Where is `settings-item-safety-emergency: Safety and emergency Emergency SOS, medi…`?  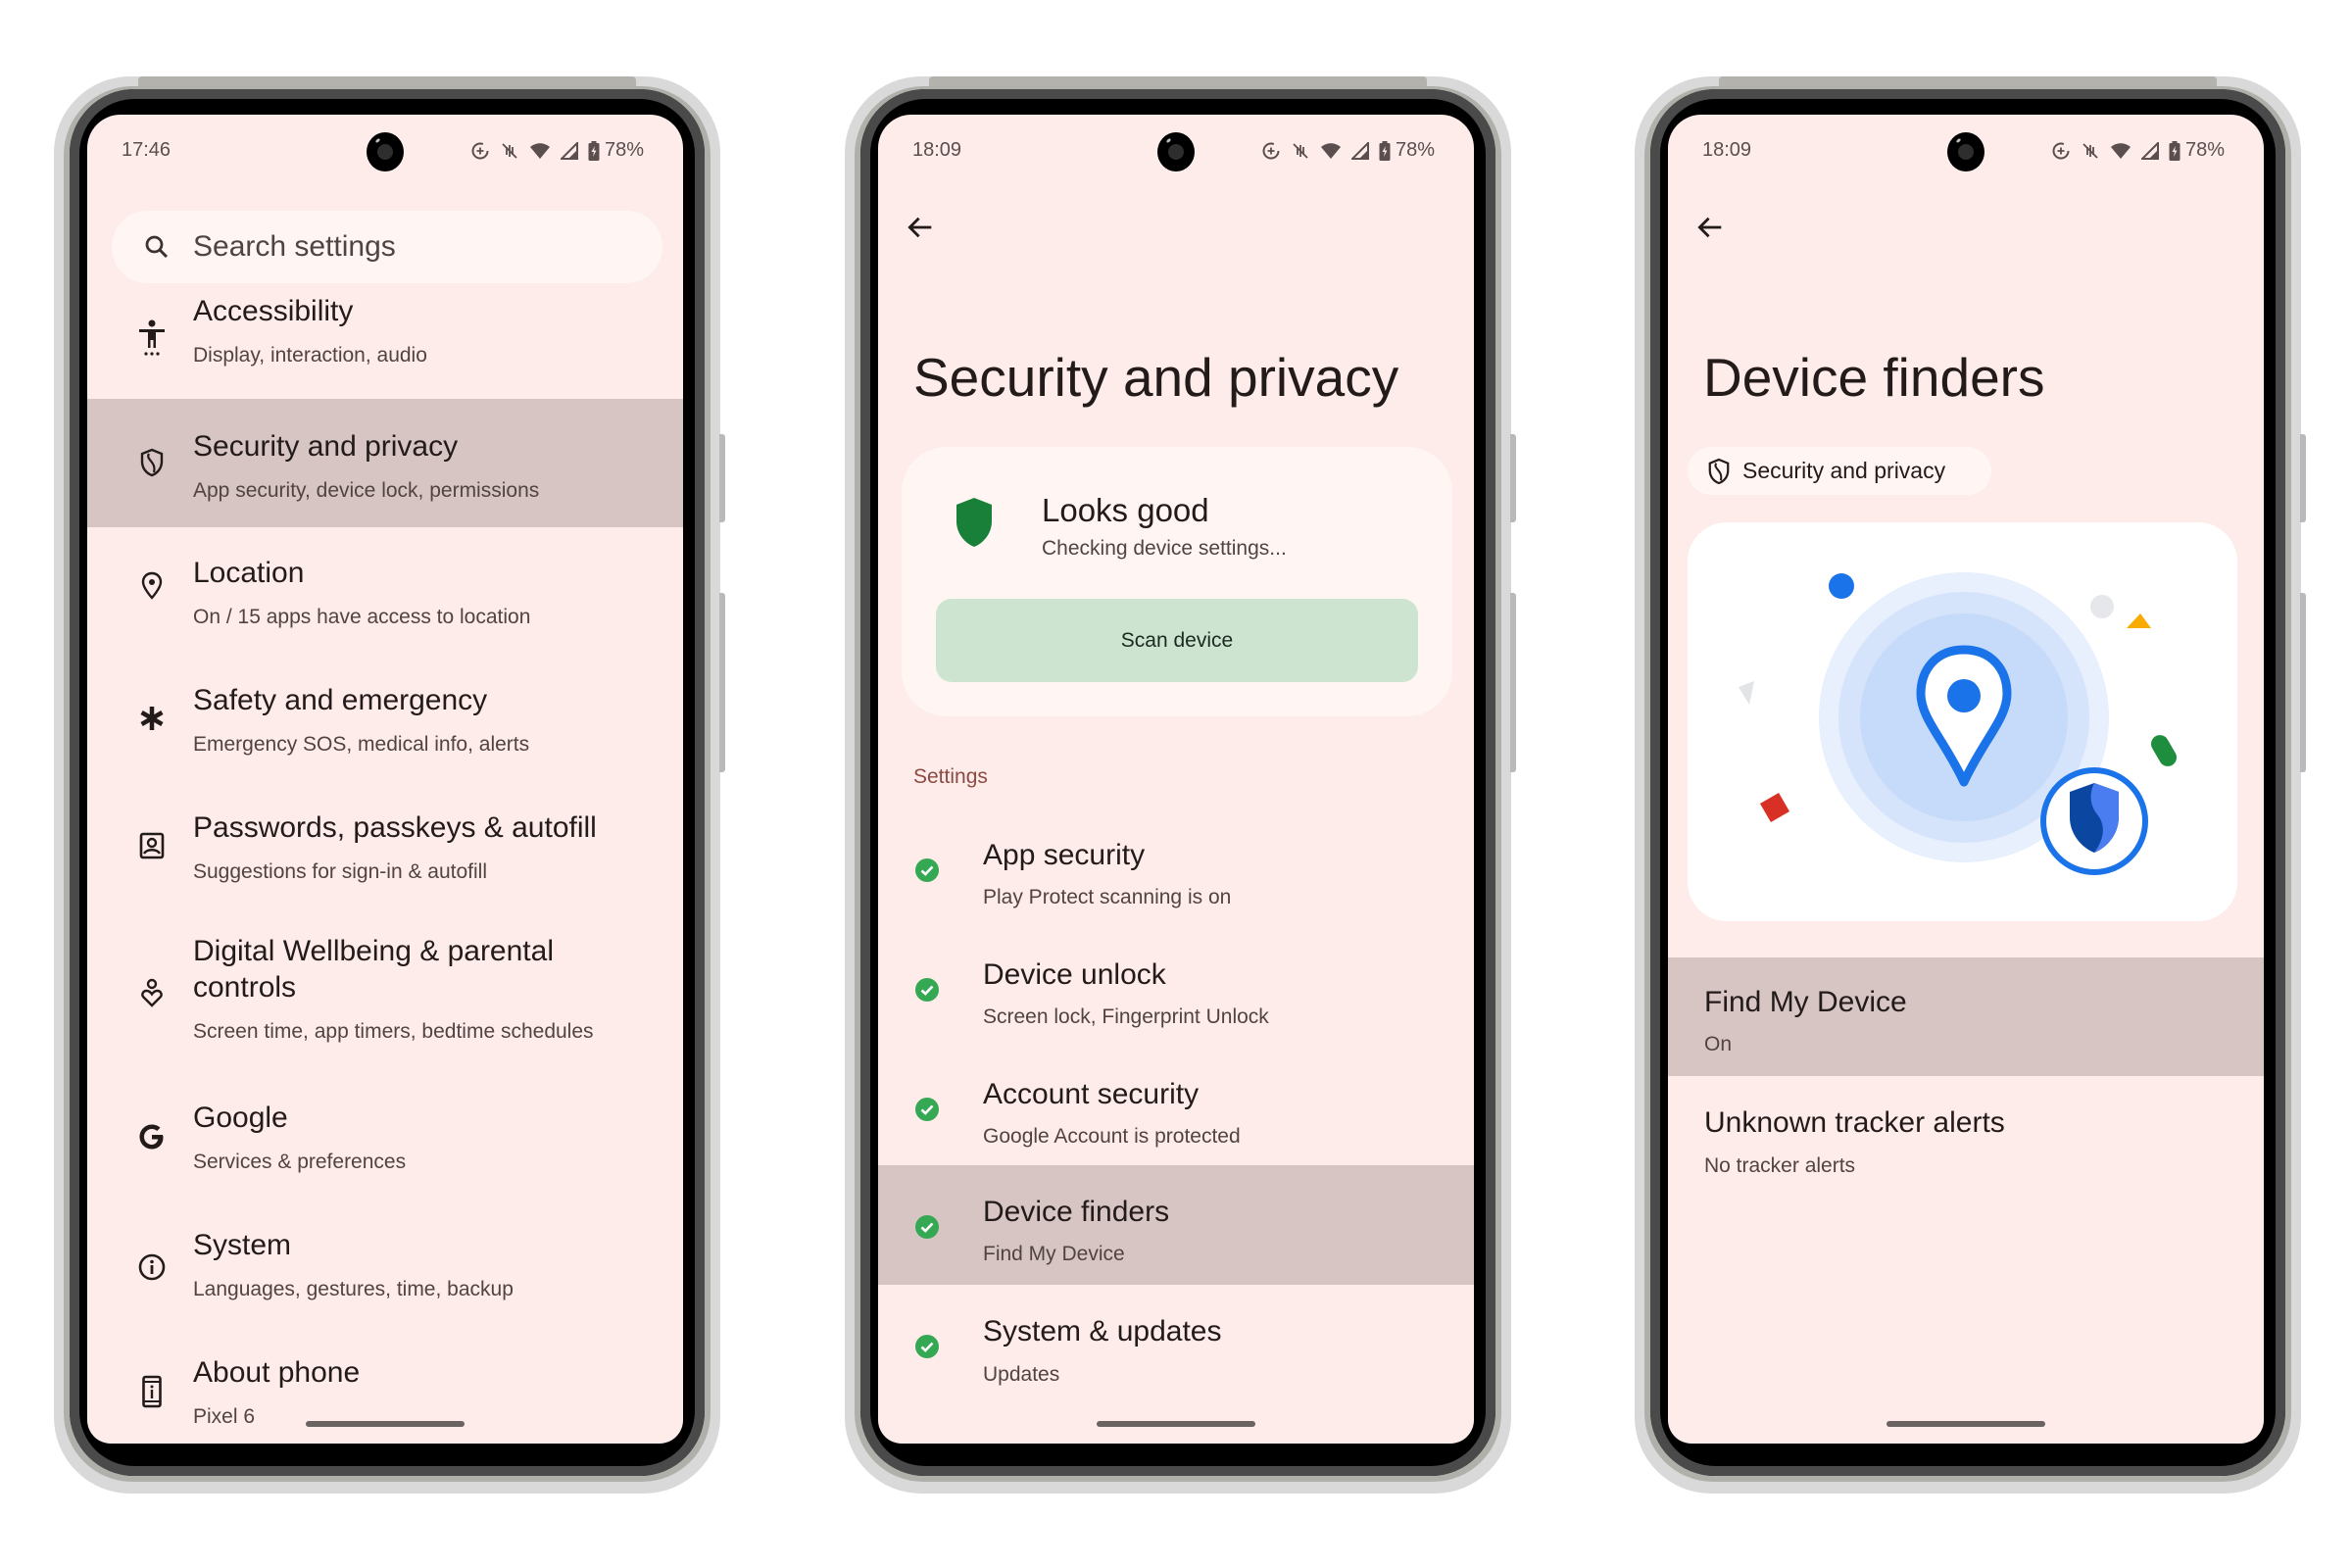 settings-item-safety-emergency: Safety and emergency Emergency SOS, medi… is located at coordinates (385, 718).